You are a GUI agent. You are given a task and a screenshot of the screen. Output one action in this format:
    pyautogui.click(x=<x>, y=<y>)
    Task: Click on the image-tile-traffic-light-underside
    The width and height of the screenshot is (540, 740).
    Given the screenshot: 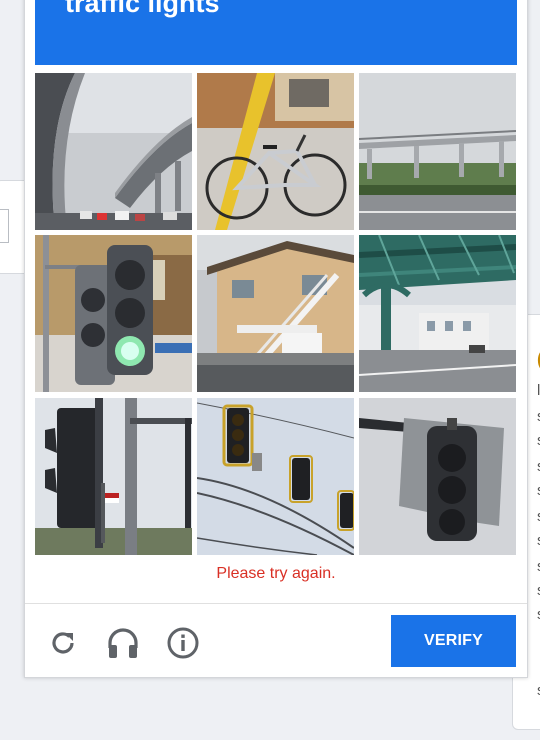 What is the action you would take?
    pyautogui.click(x=437, y=476)
    